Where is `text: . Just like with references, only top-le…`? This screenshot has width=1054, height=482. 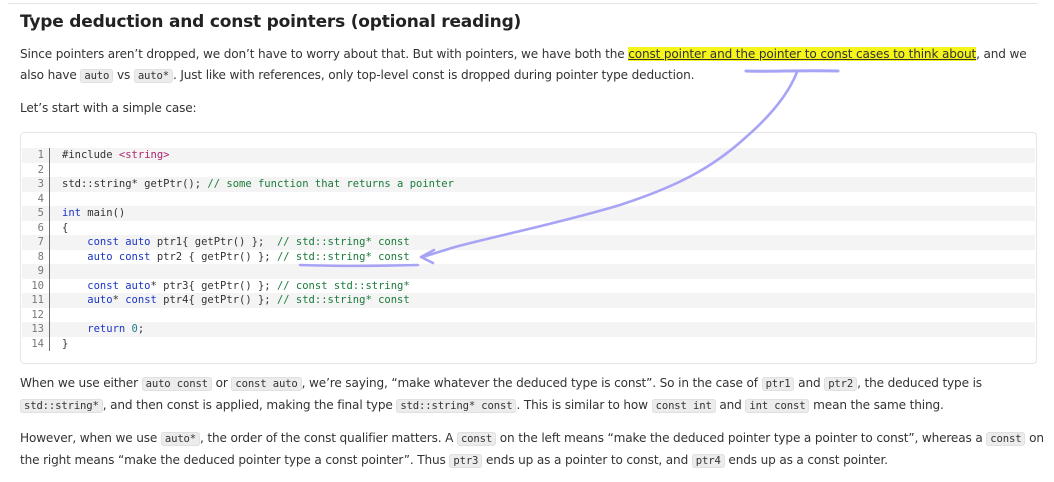
text: . Just like with references, only top-le… is located at coordinates (433, 75).